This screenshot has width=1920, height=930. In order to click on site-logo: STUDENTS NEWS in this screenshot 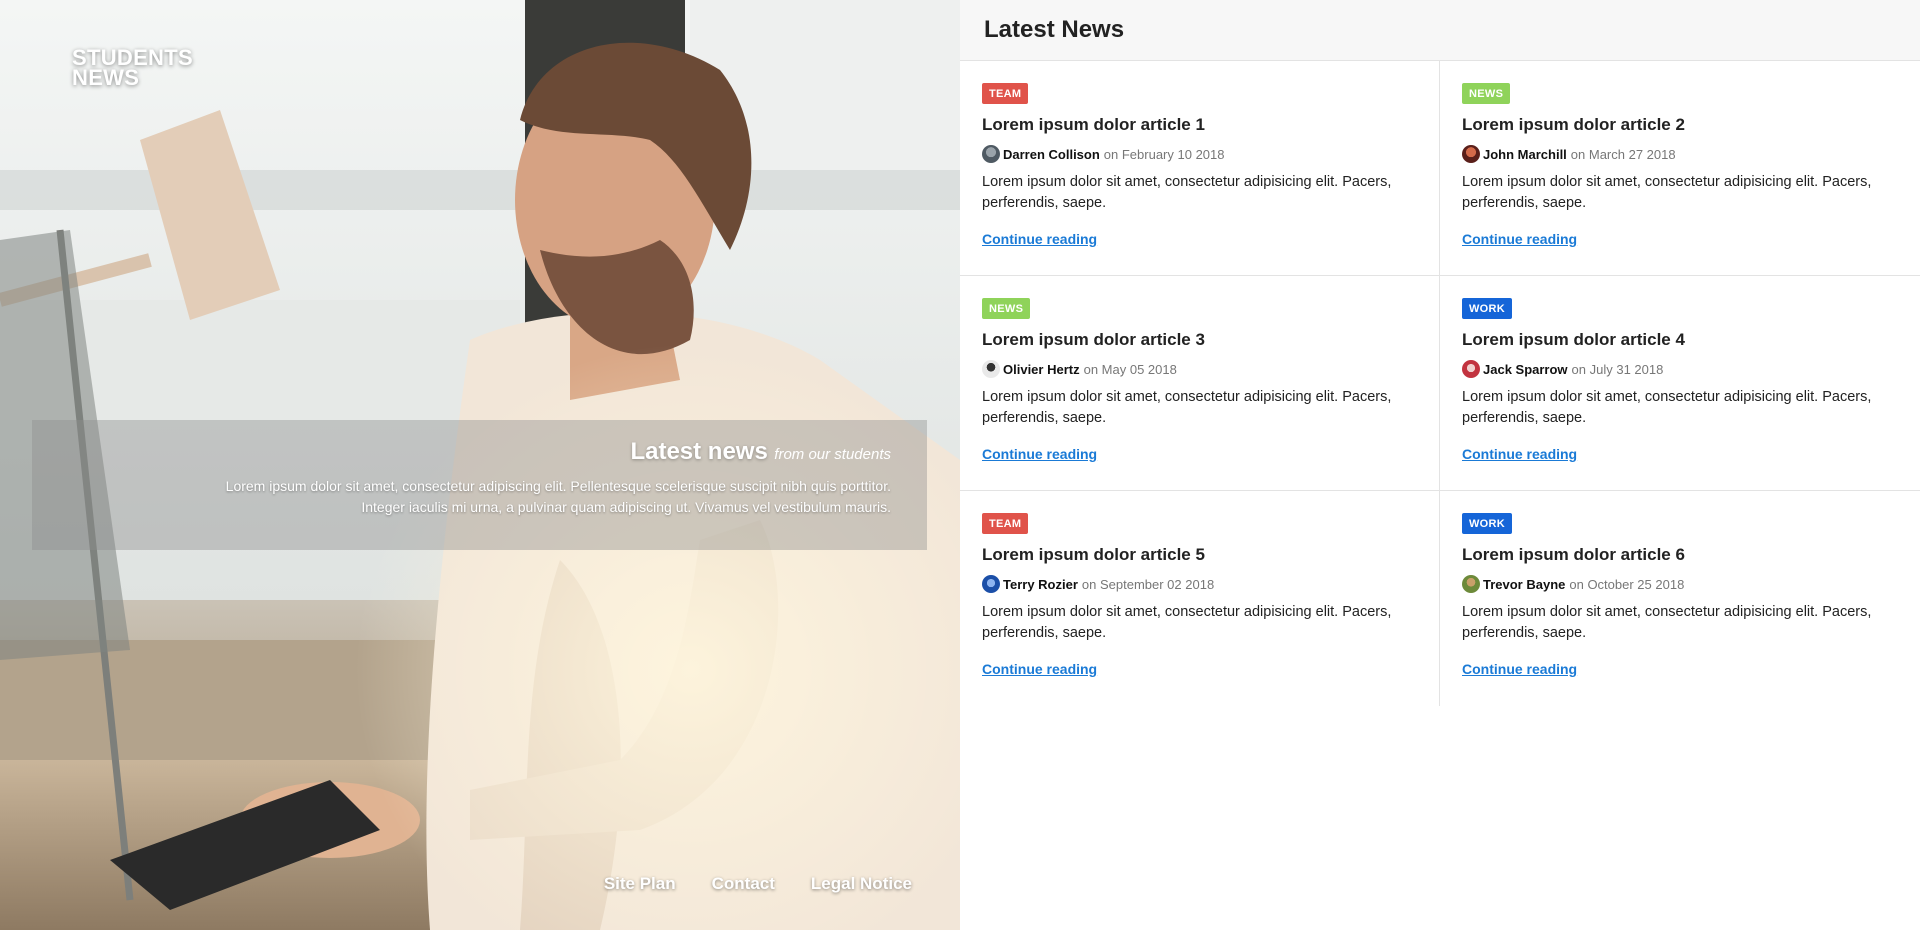, I will do `click(132, 68)`.